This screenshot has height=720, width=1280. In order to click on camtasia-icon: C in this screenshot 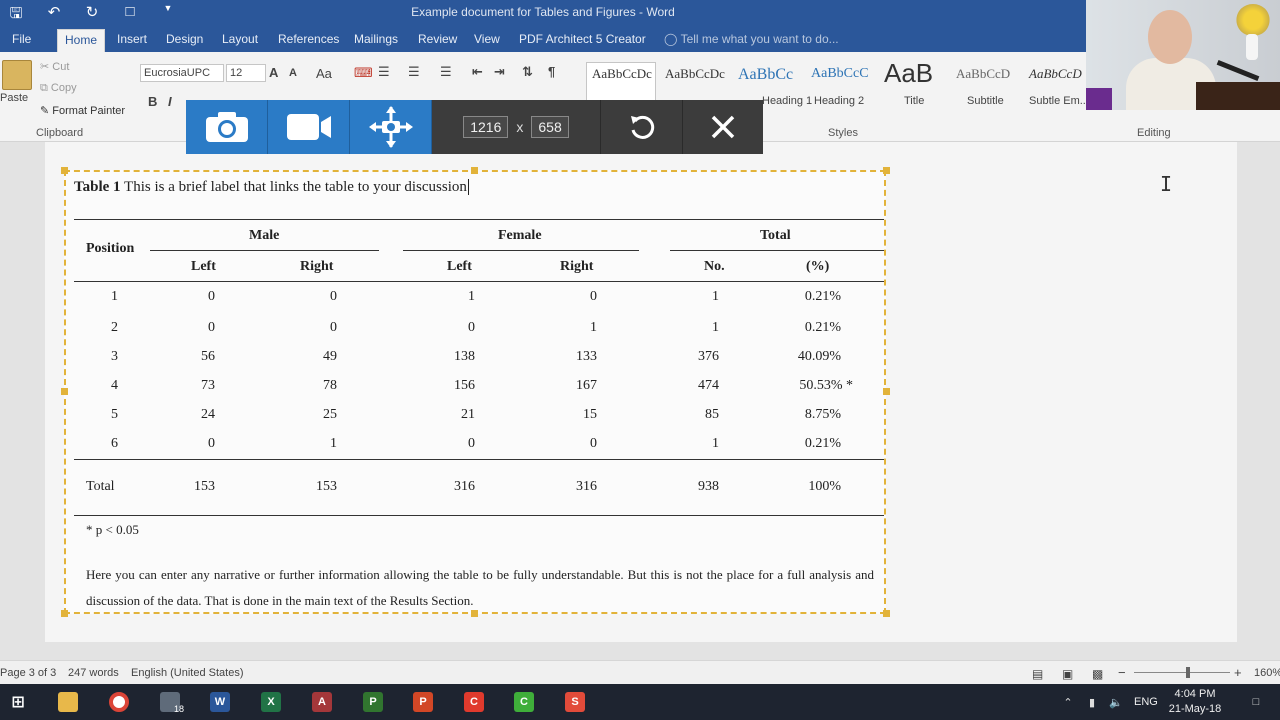, I will do `click(474, 702)`.